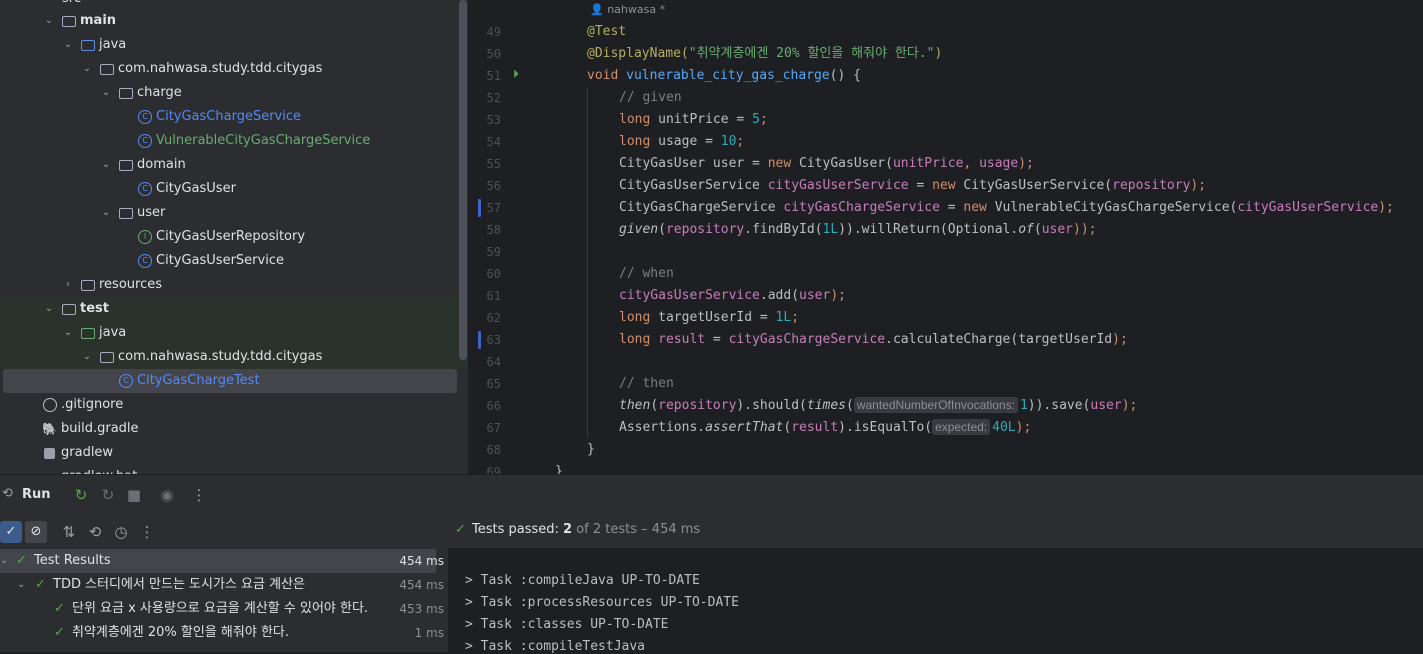  Describe the element at coordinates (234, 285) in the screenshot. I see `tree-row-resources: › resources` at that location.